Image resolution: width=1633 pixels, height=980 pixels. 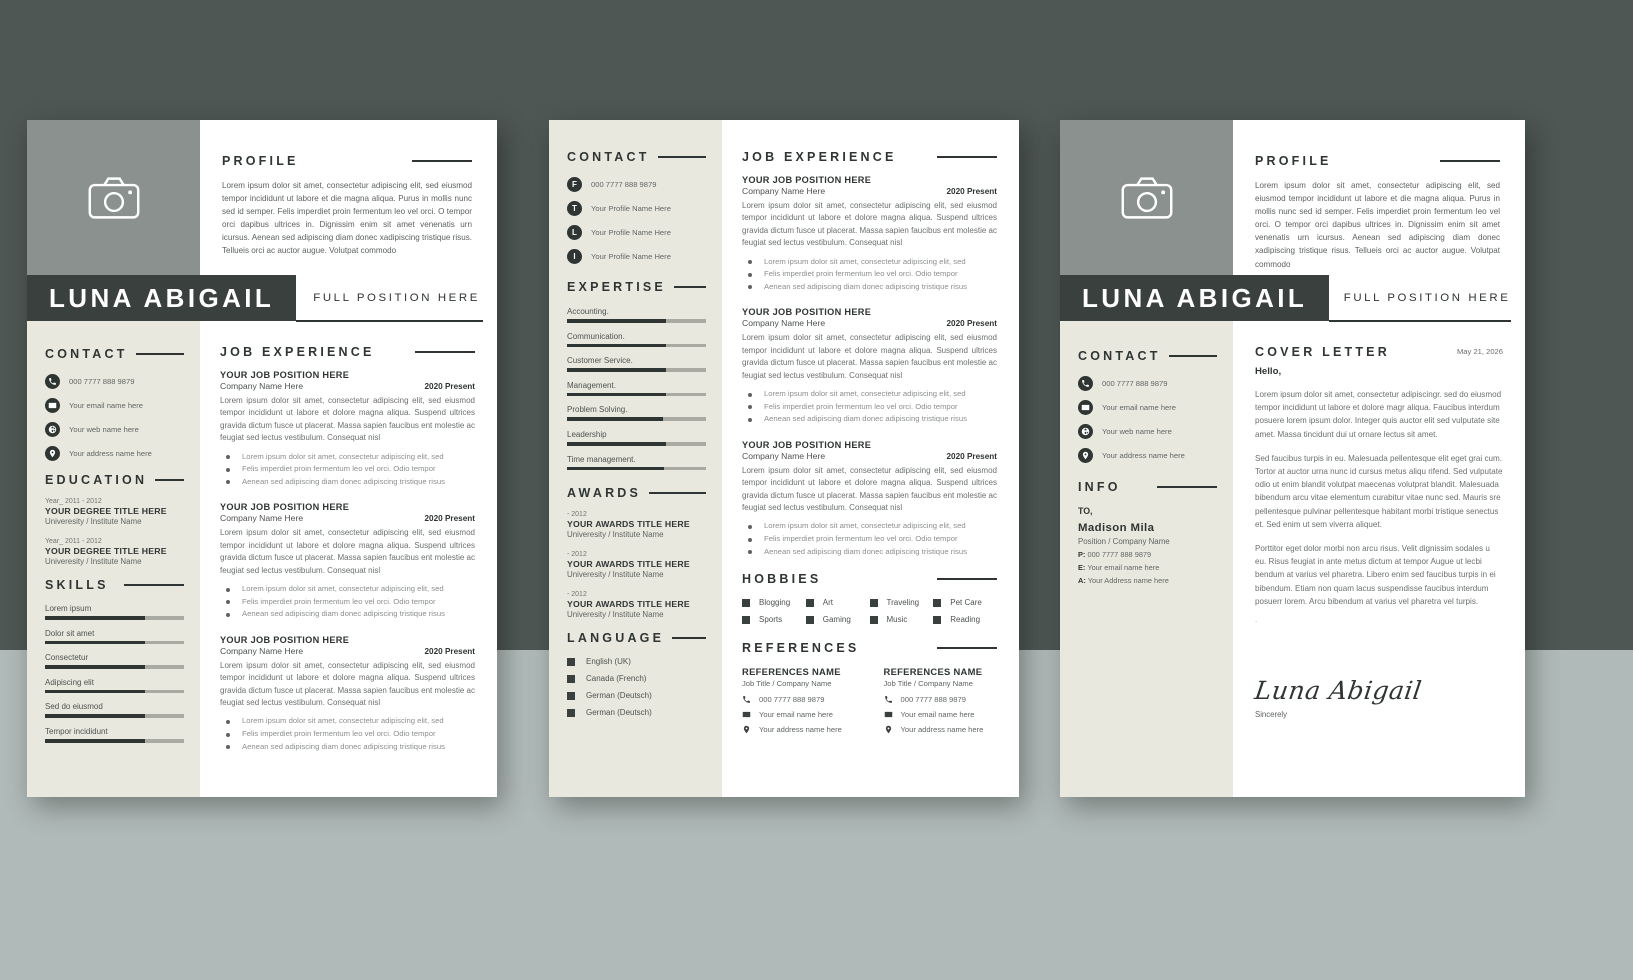 I want to click on language-label: German (Deutsch), so click(x=619, y=713).